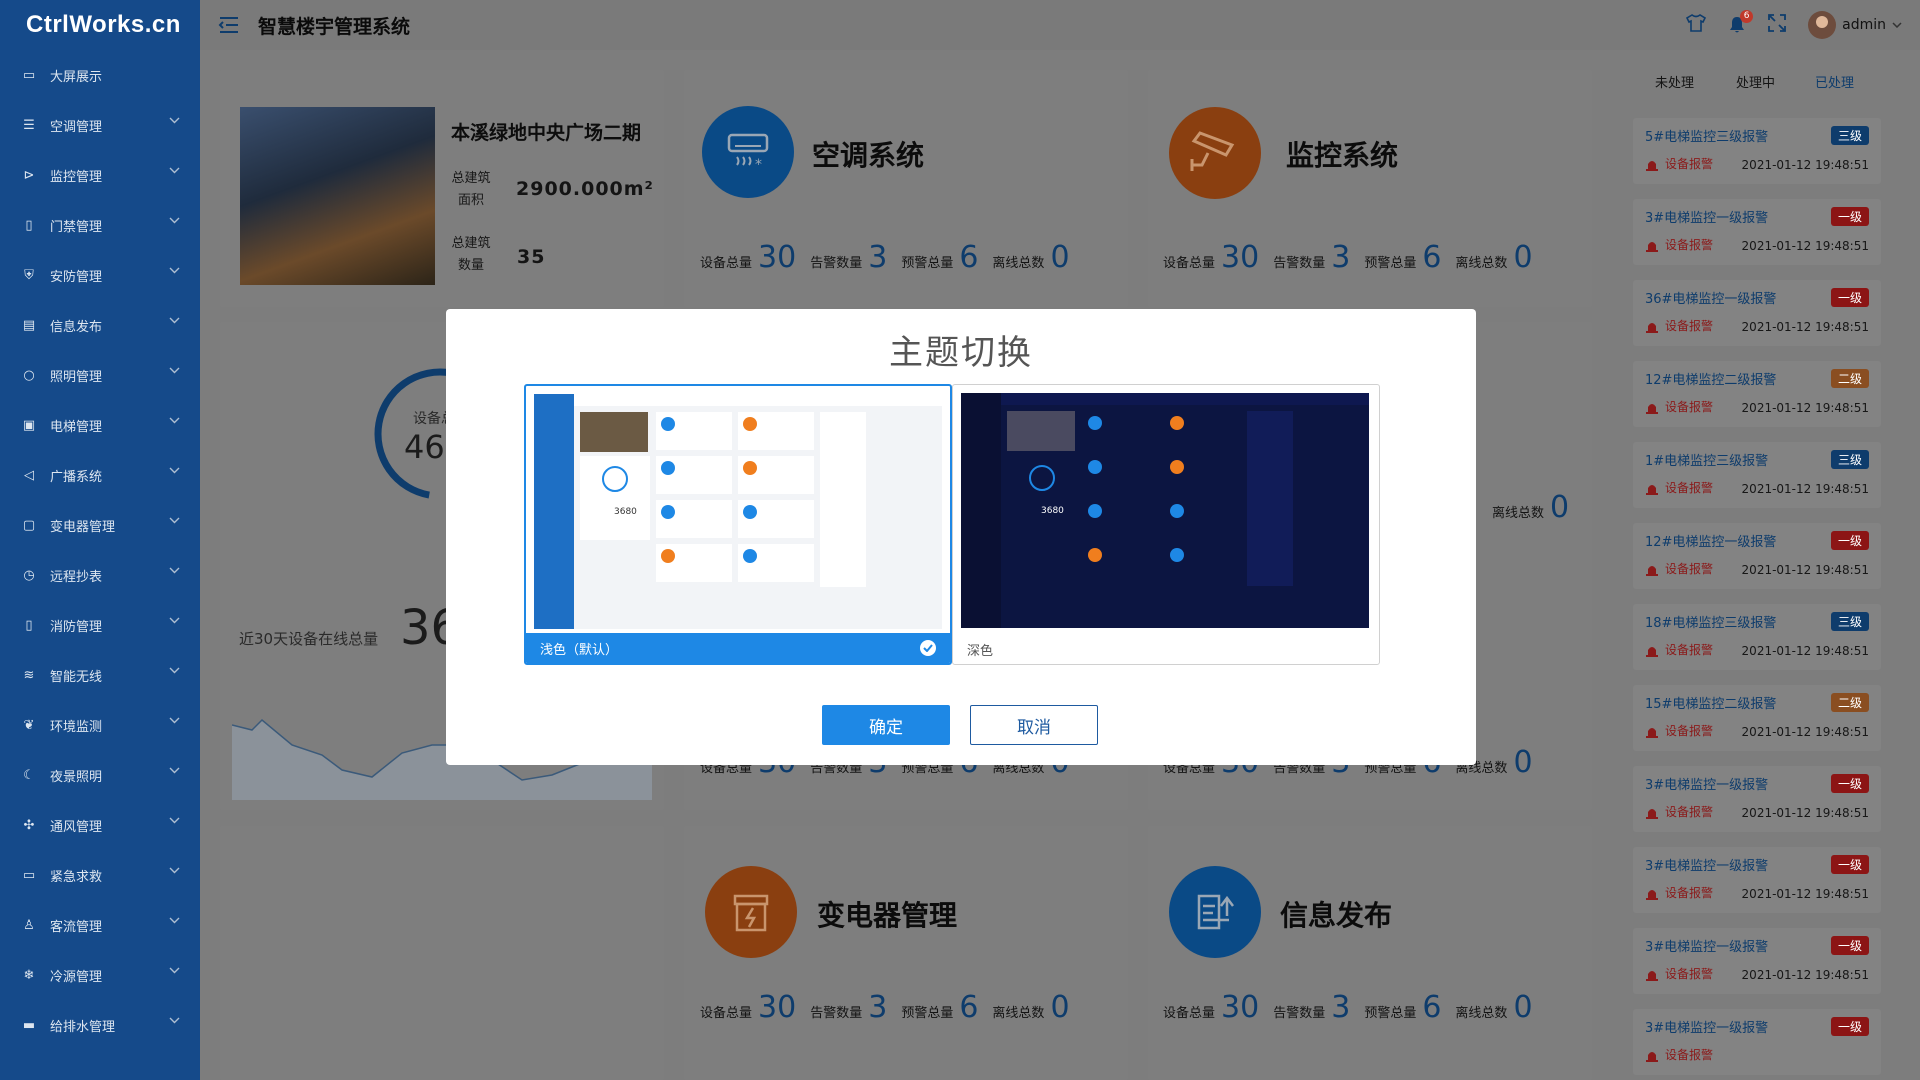 The image size is (1920, 1080). Describe the element at coordinates (442, 953) in the screenshot. I see `empty-card` at that location.